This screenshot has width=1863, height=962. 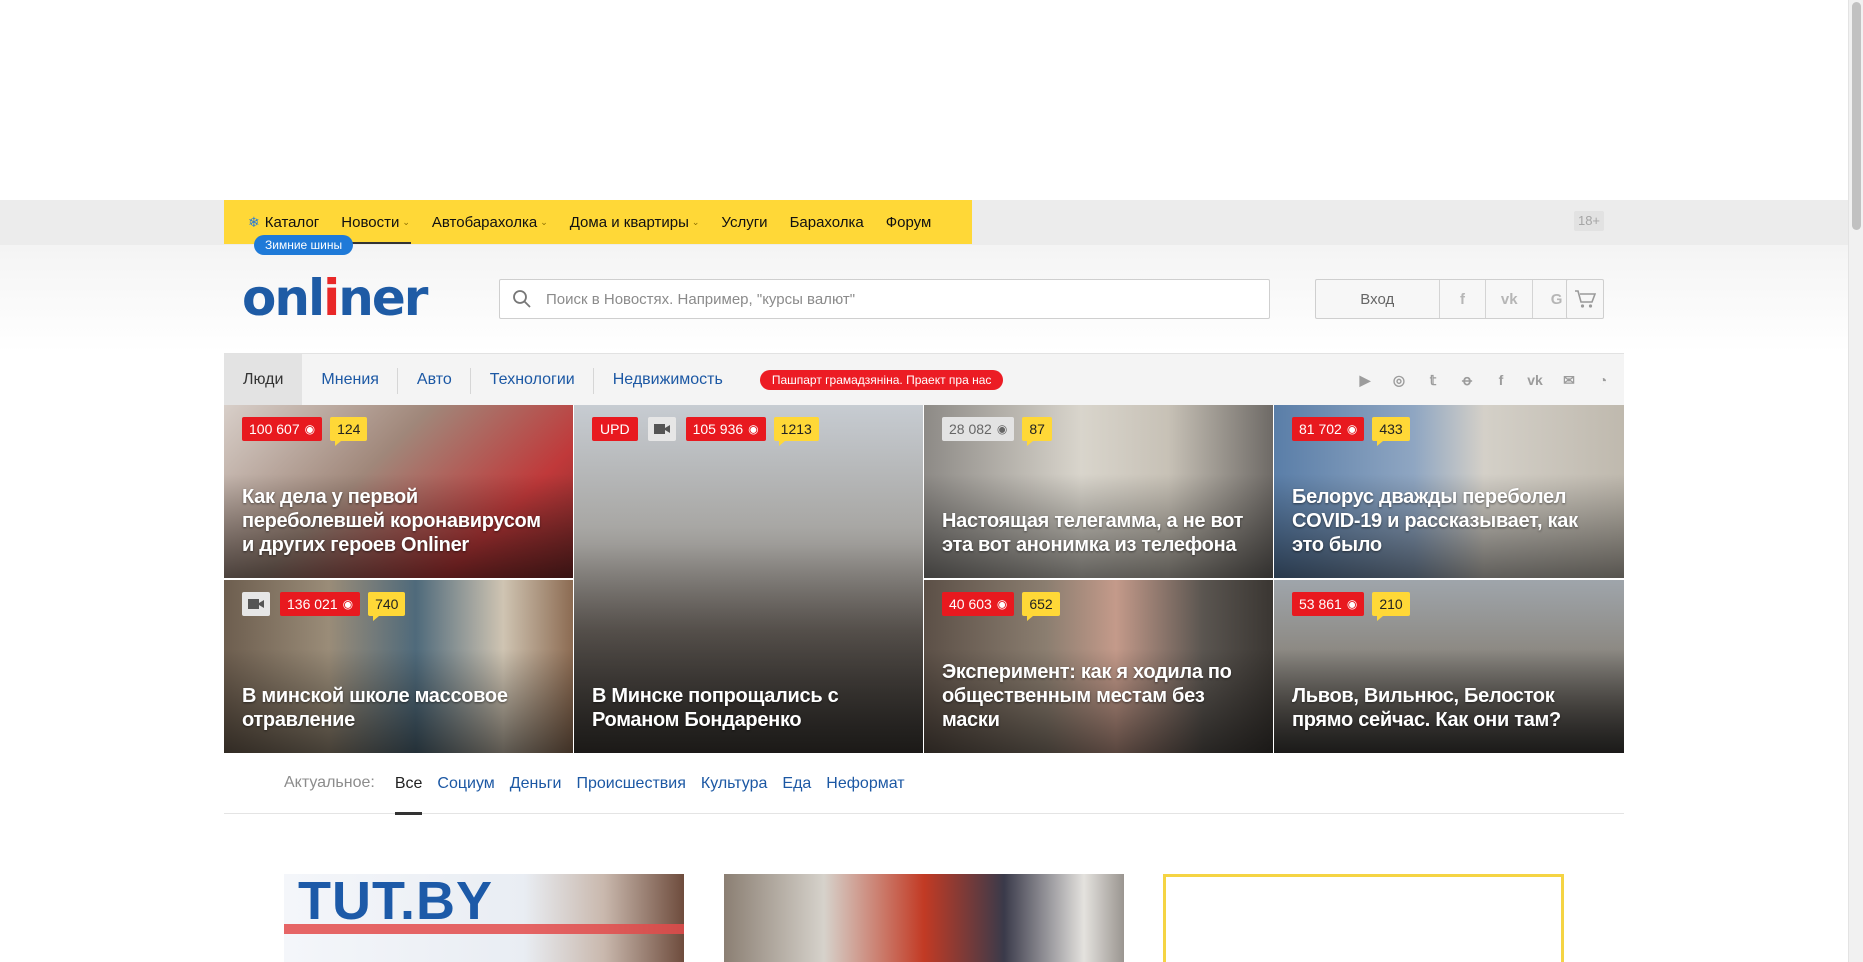 I want to click on tab-realty: Недвижимость, so click(x=668, y=380).